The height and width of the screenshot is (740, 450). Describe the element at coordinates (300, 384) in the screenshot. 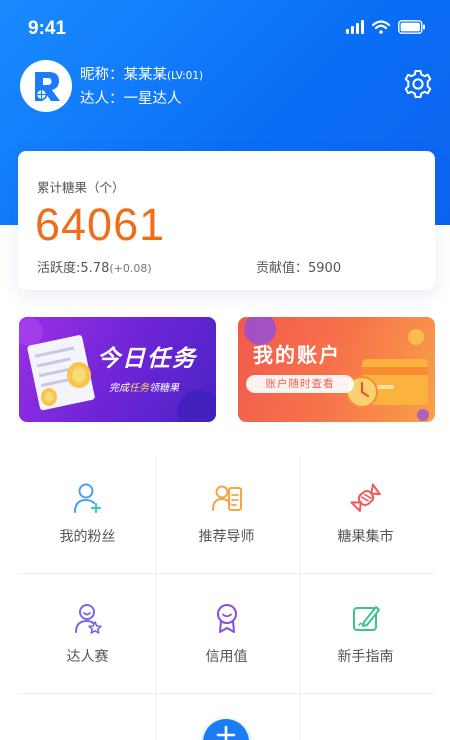

I see `view-account-button: 账户随时查看` at that location.